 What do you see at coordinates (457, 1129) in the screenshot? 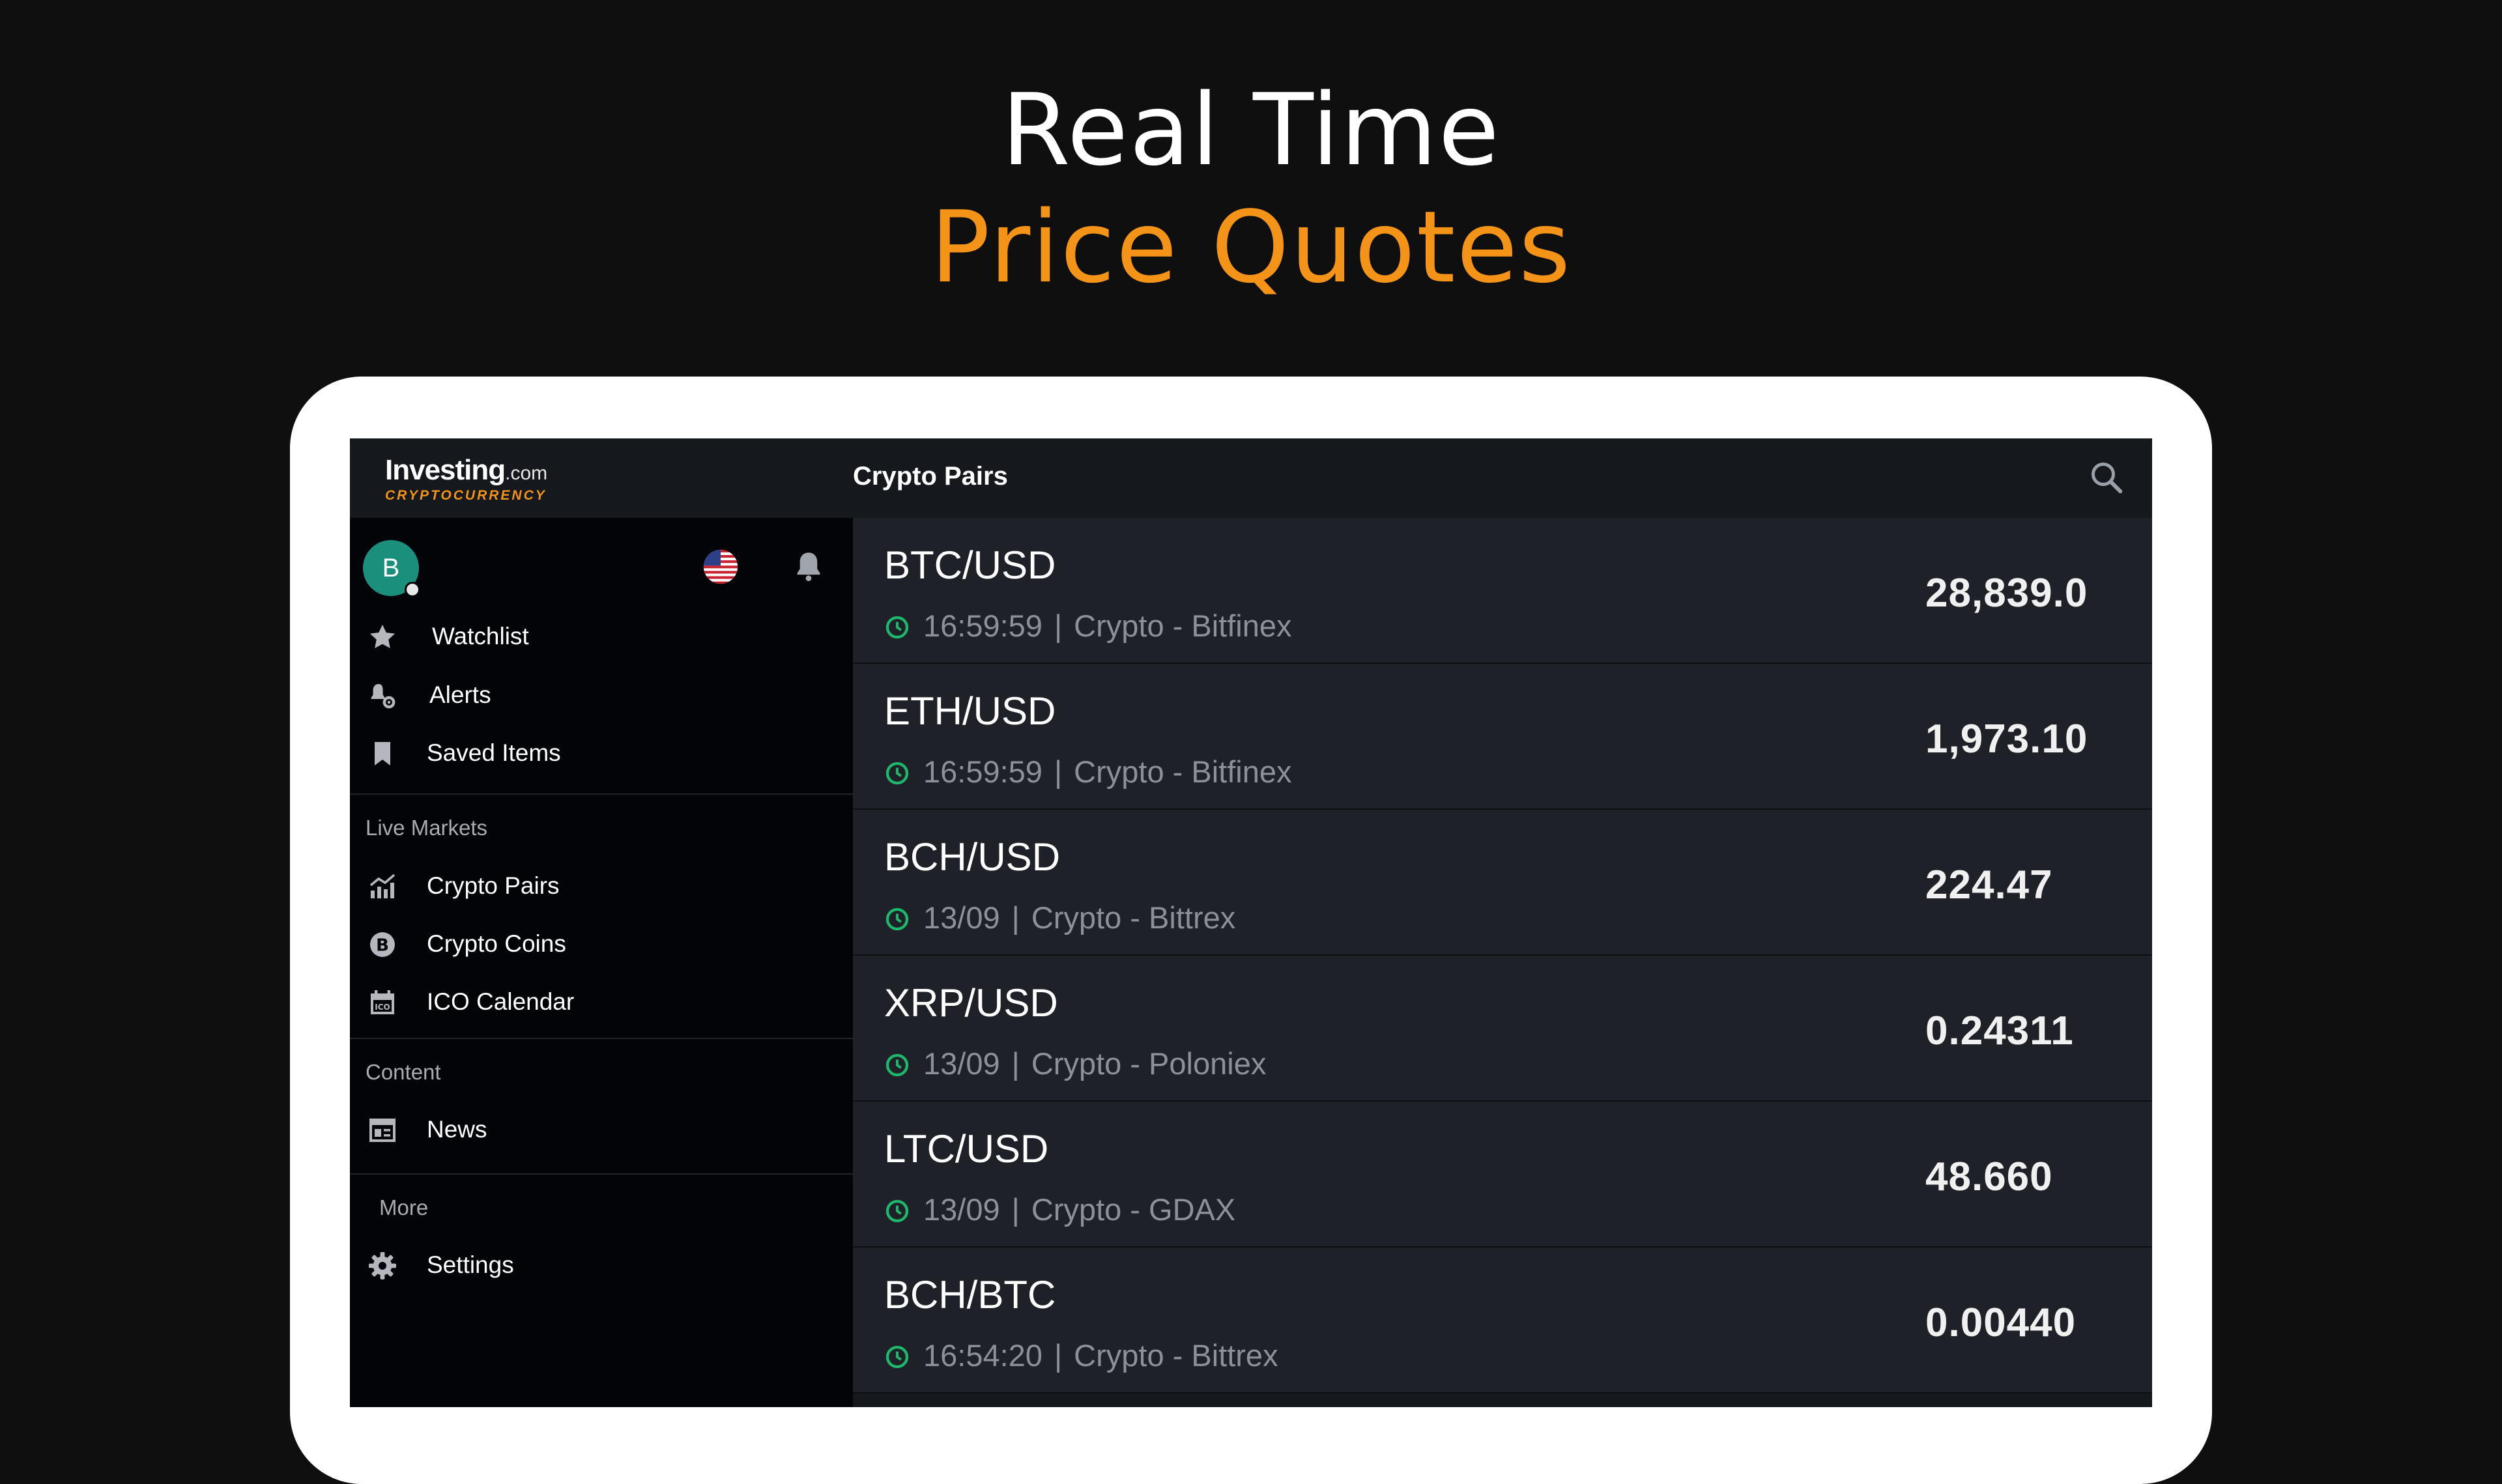
I see `sidebar-item-label: News` at bounding box center [457, 1129].